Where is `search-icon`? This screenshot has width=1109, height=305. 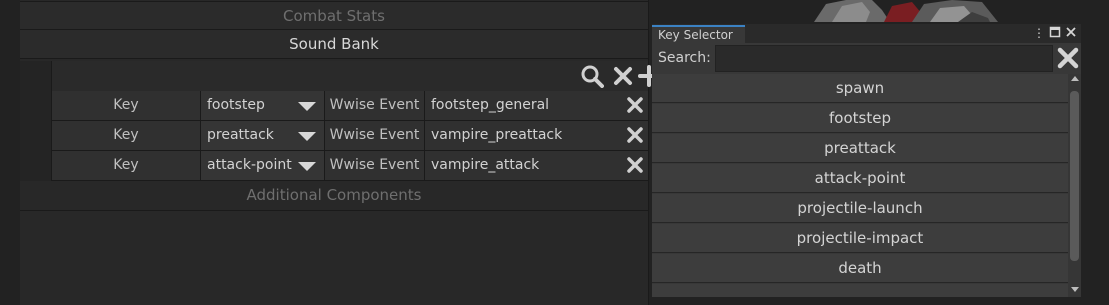
search-icon is located at coordinates (592, 76).